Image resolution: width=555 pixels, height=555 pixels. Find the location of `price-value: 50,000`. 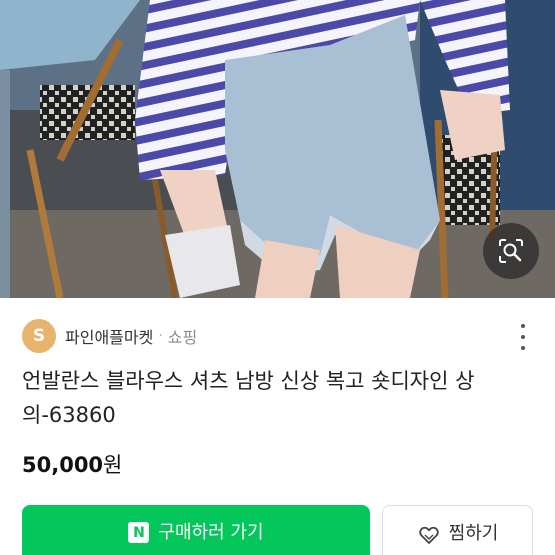

price-value: 50,000 is located at coordinates (63, 465).